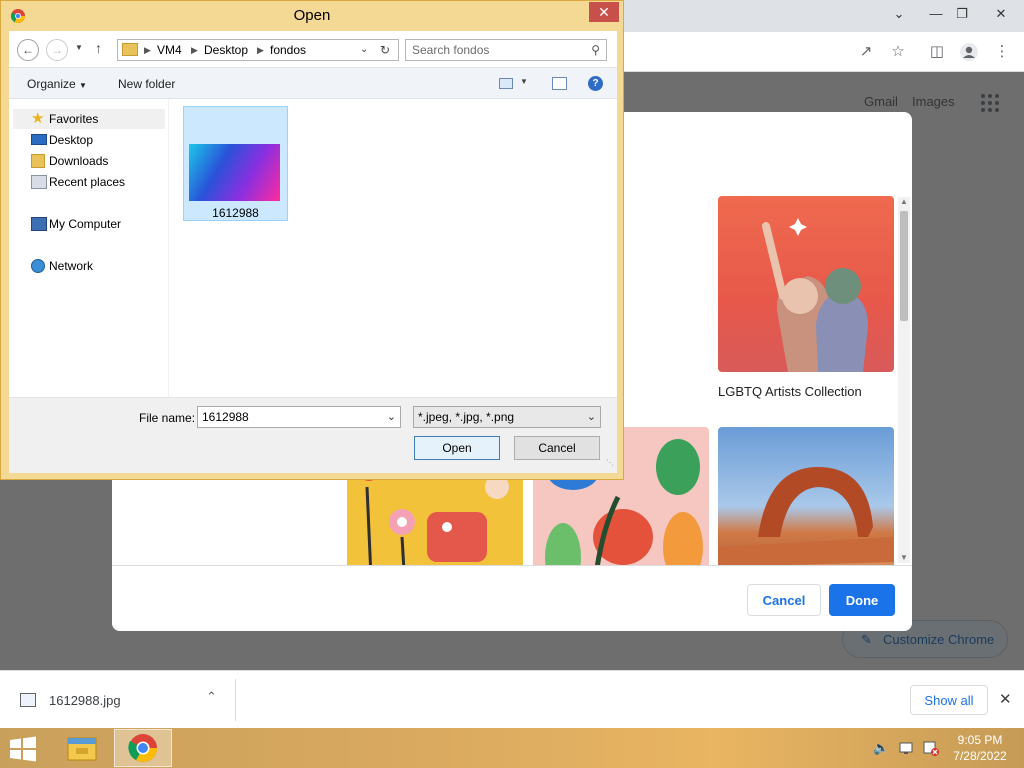  Describe the element at coordinates (949, 700) in the screenshot. I see `show-all-button: Show all` at that location.